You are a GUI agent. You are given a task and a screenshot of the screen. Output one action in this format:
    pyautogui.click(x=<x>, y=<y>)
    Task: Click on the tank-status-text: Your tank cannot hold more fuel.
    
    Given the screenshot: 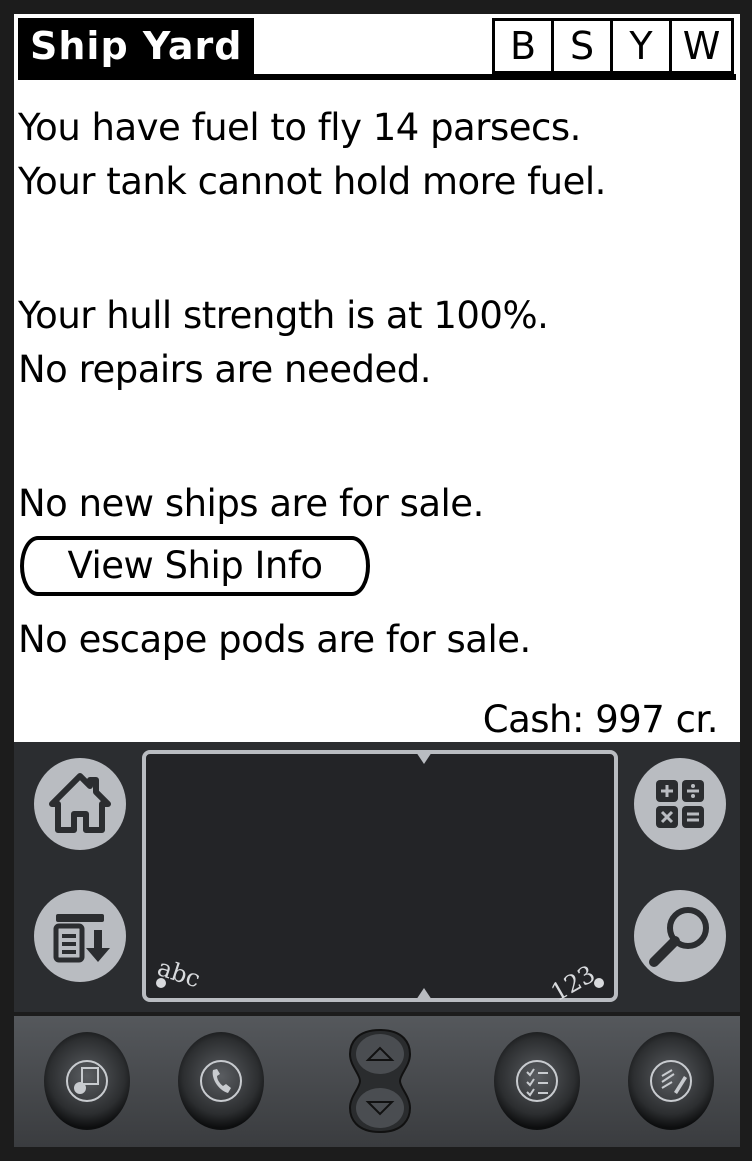 What is the action you would take?
    pyautogui.click(x=312, y=181)
    